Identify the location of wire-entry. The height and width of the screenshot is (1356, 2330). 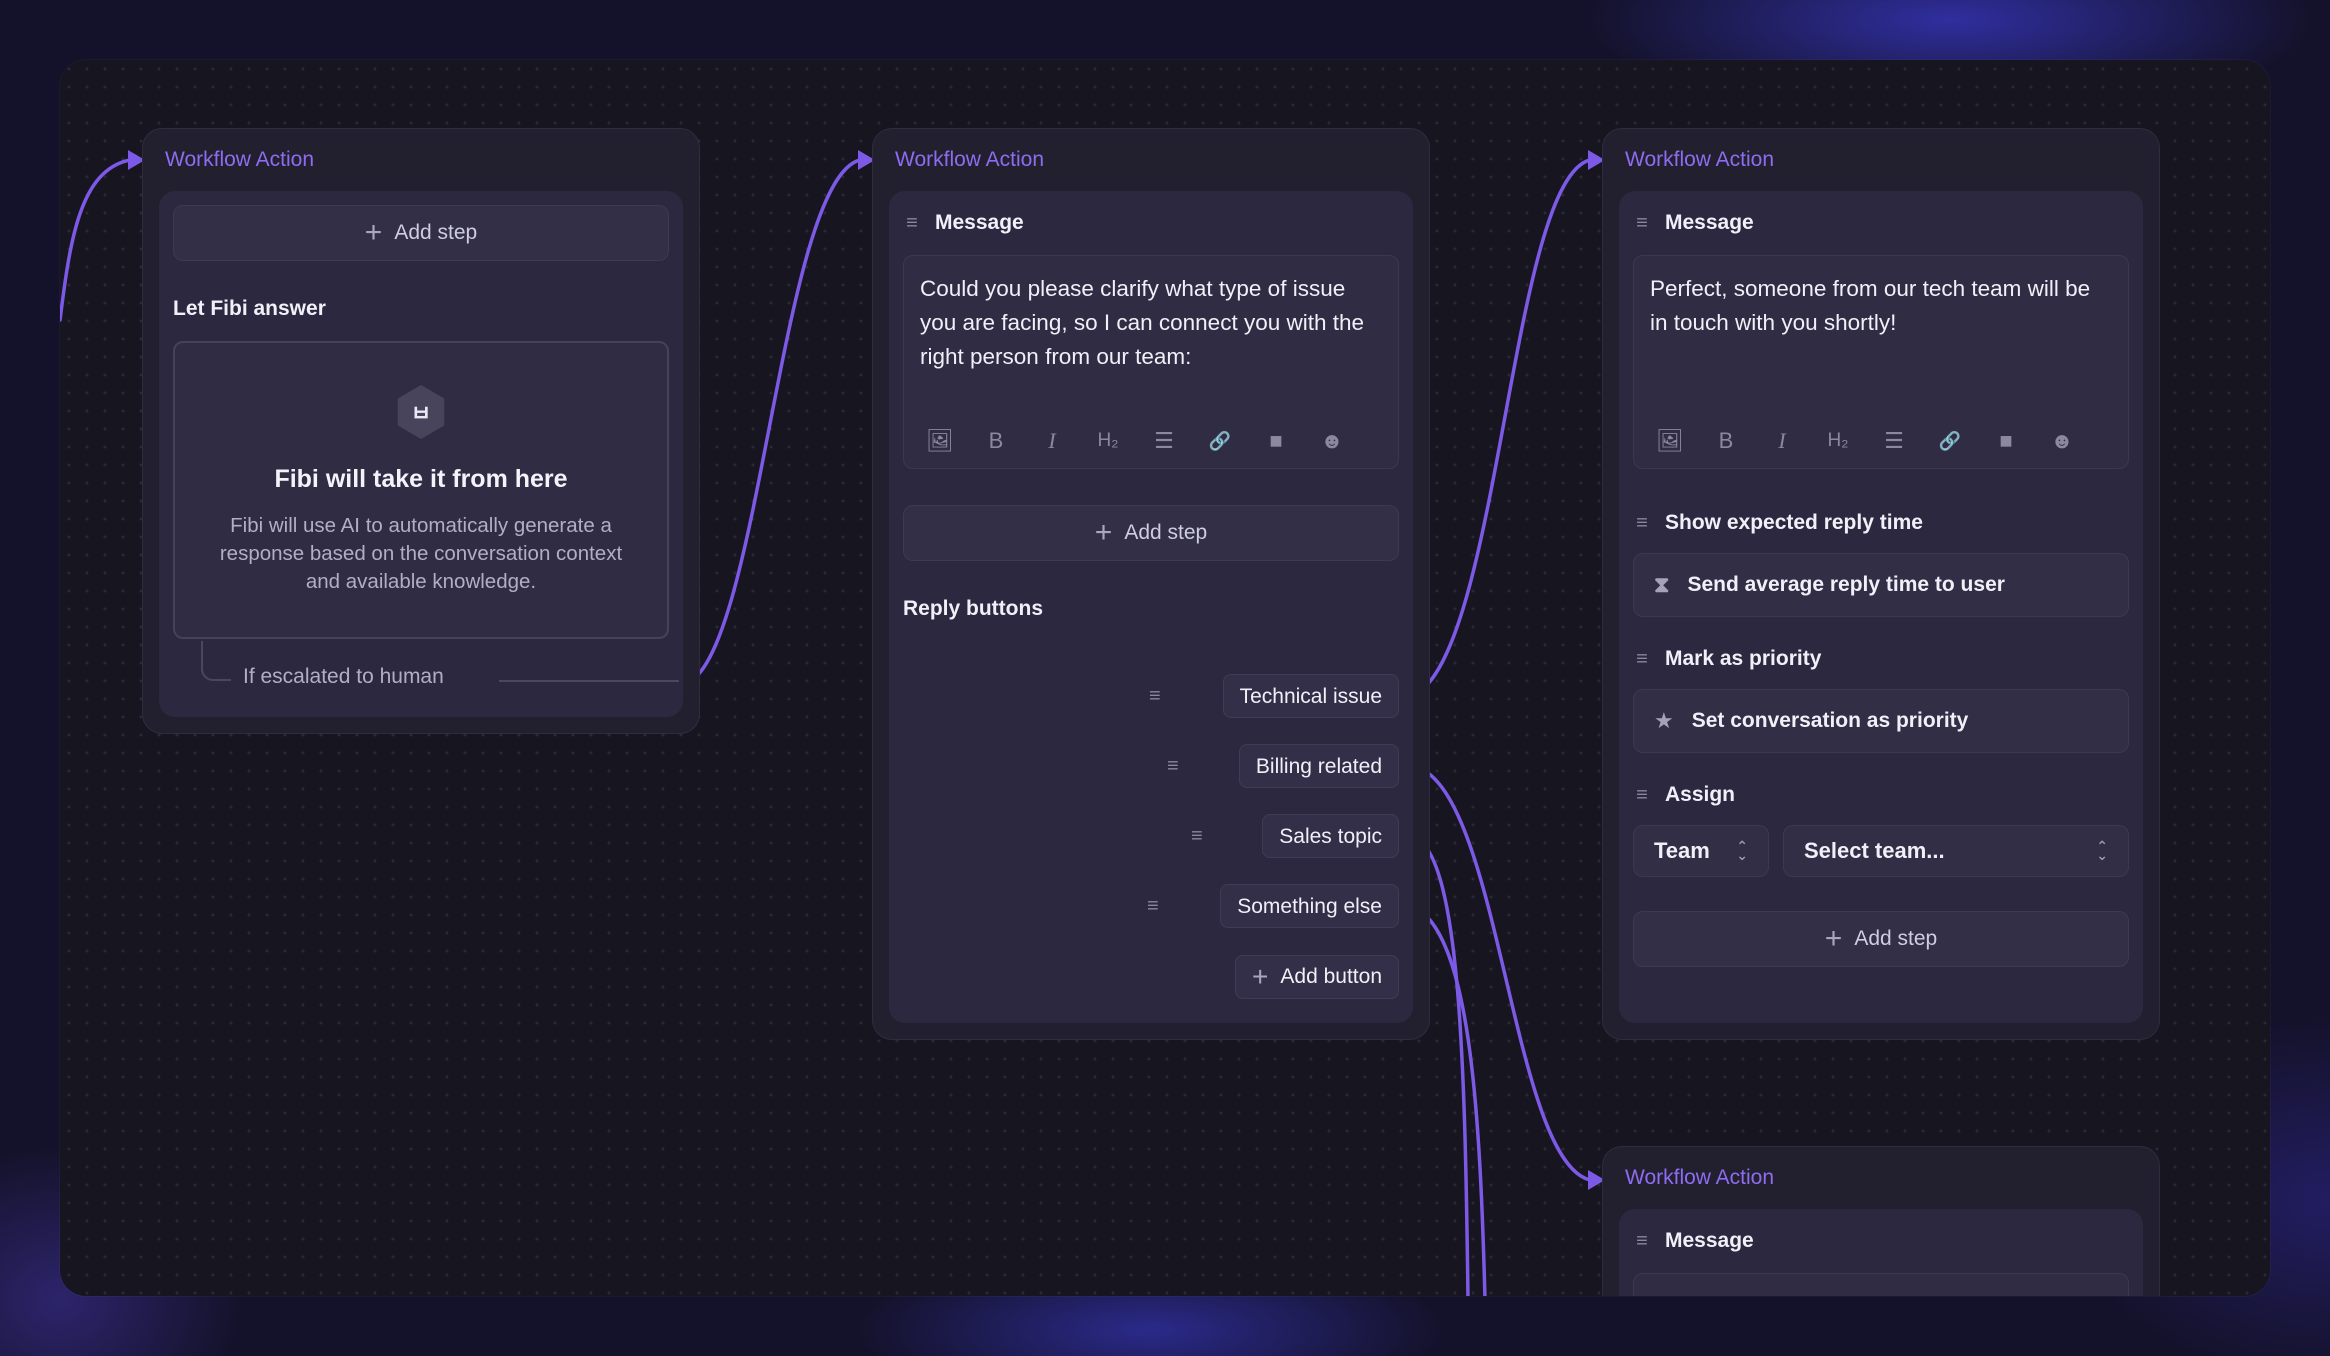
(96, 240).